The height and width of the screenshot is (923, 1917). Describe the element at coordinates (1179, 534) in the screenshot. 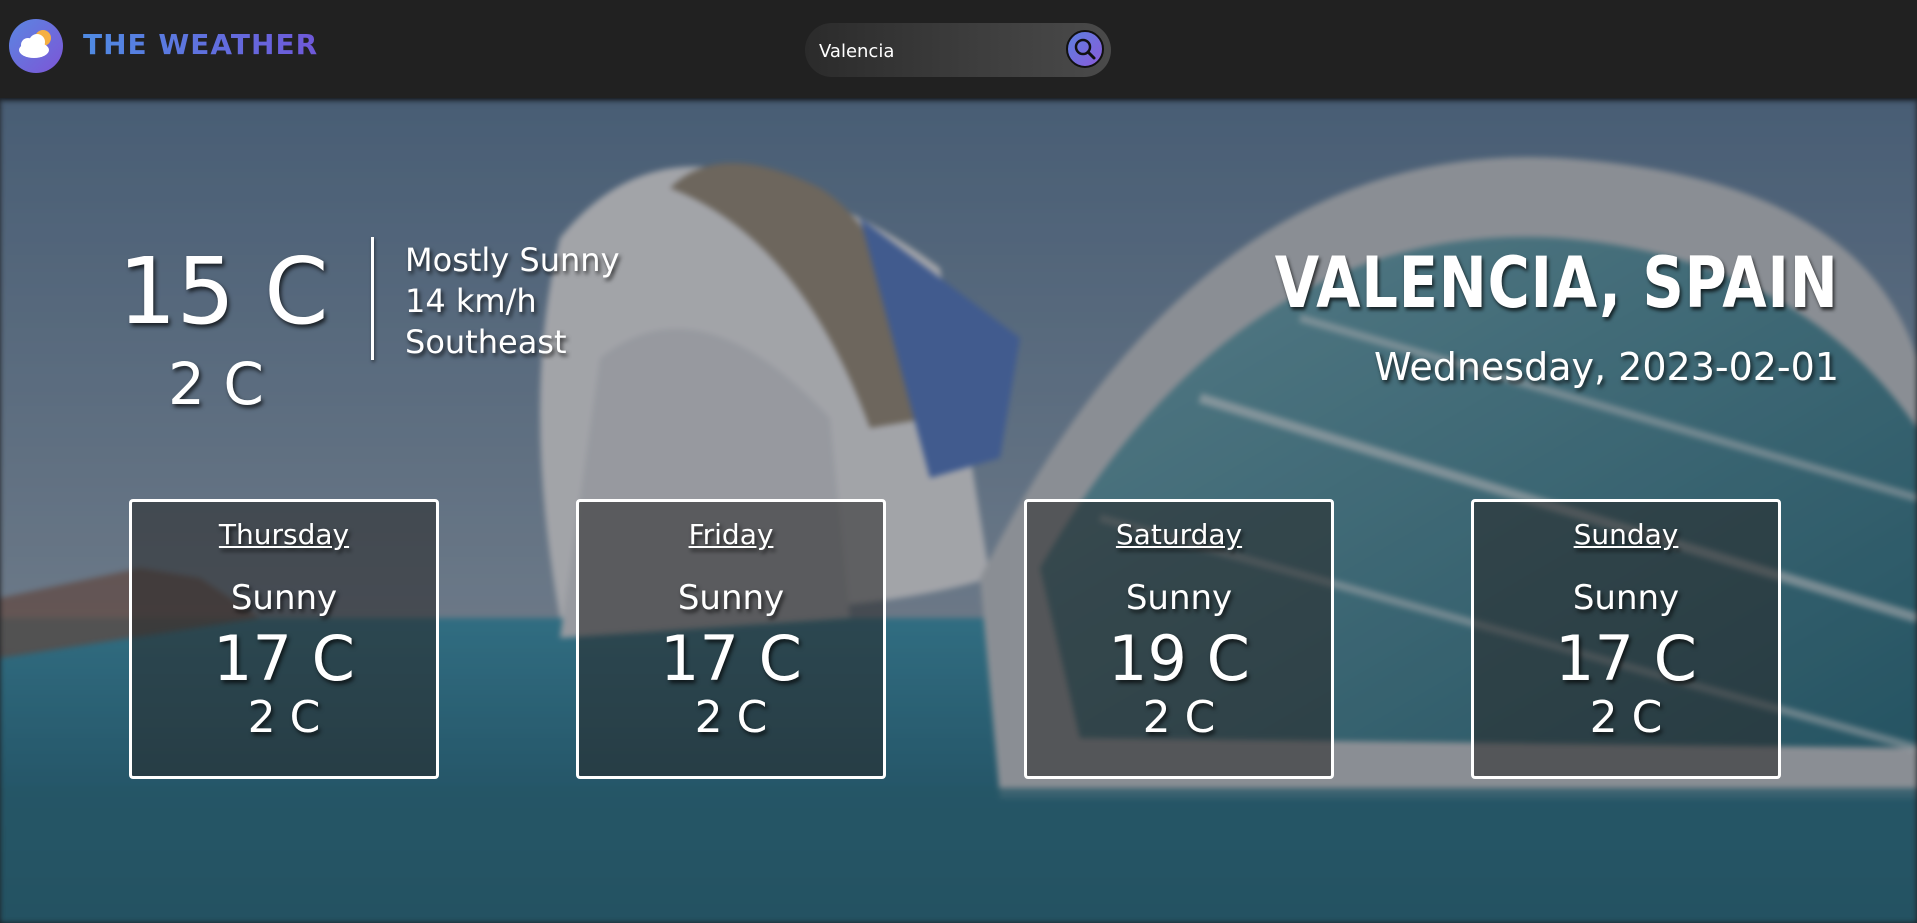

I see `forecast-day: Saturday` at that location.